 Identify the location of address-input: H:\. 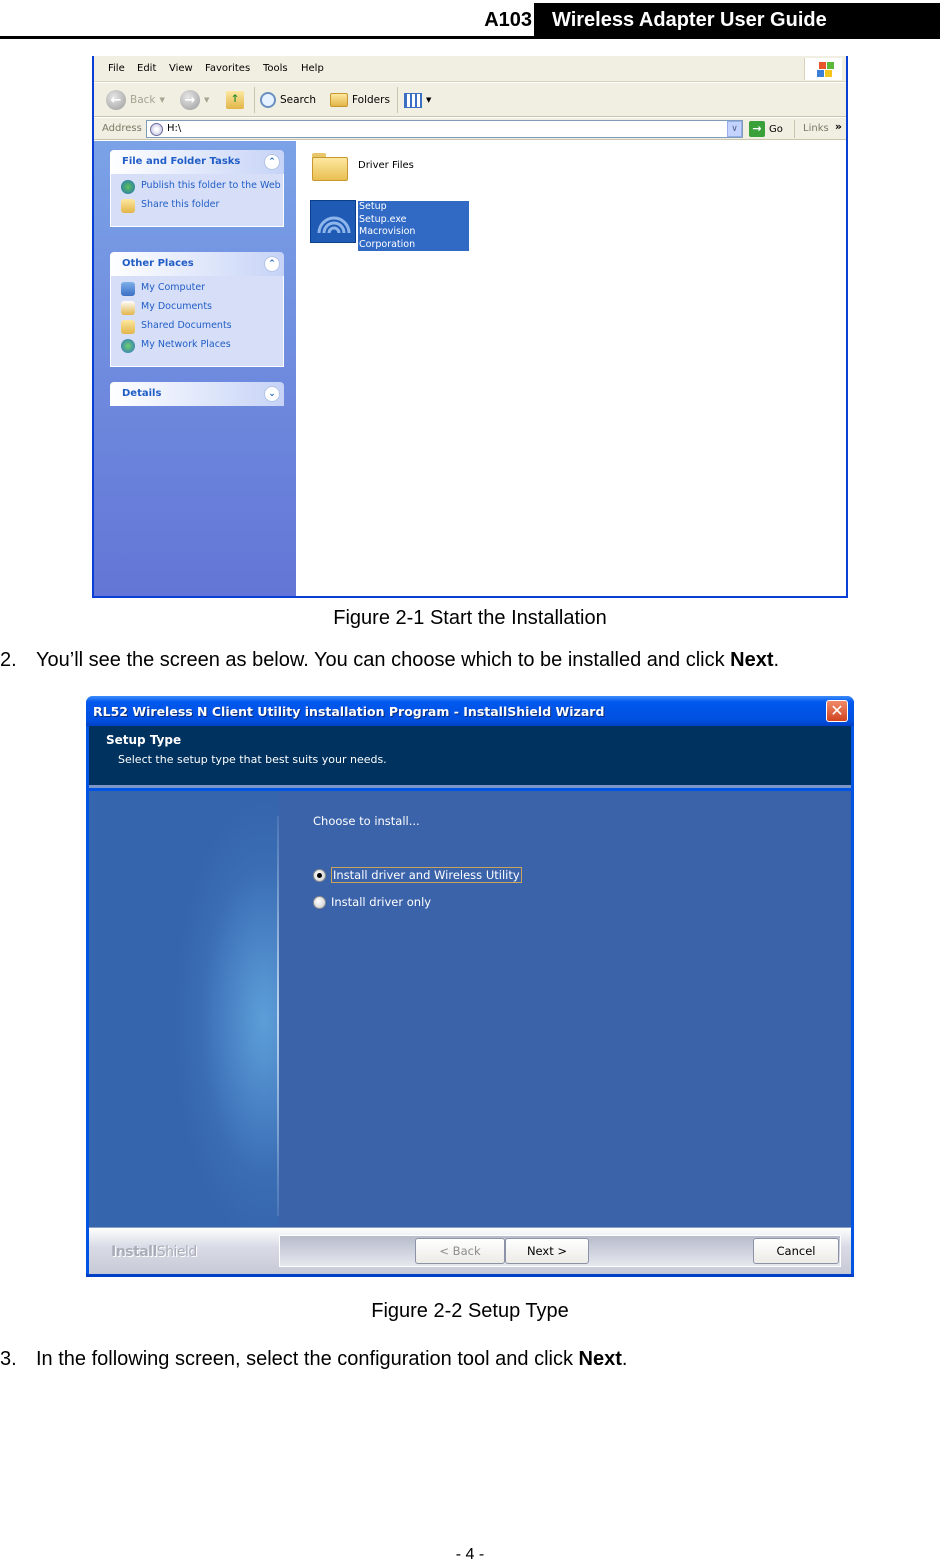
(444, 129).